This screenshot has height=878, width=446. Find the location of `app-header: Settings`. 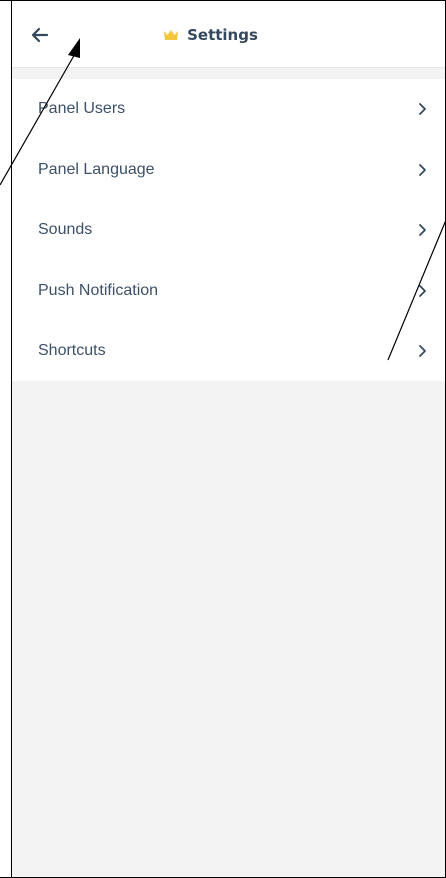

app-header: Settings is located at coordinates (228, 34).